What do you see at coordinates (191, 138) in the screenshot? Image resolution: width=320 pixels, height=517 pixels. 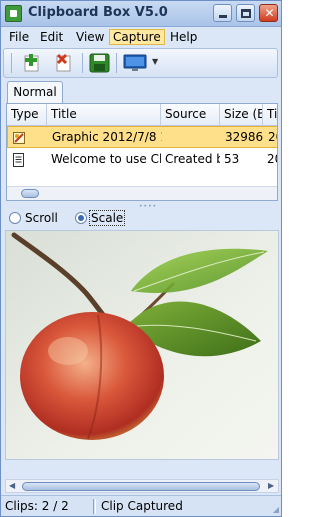 I see `row-source` at bounding box center [191, 138].